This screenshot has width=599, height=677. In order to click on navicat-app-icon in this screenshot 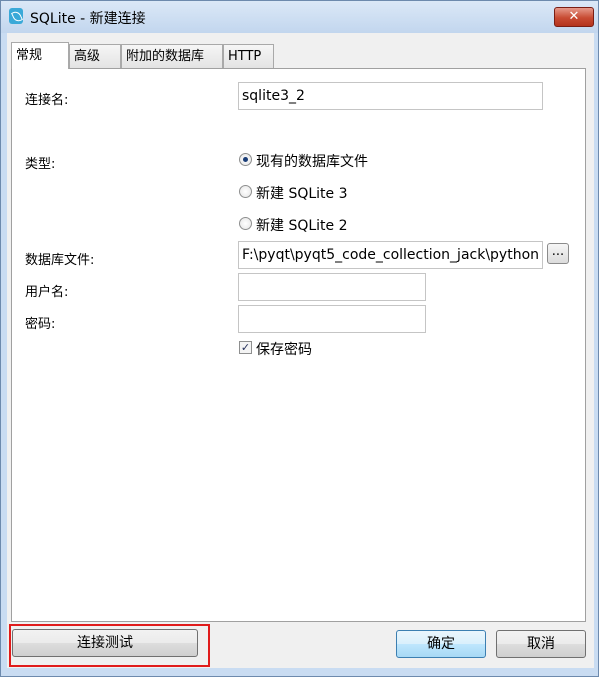, I will do `click(16, 16)`.